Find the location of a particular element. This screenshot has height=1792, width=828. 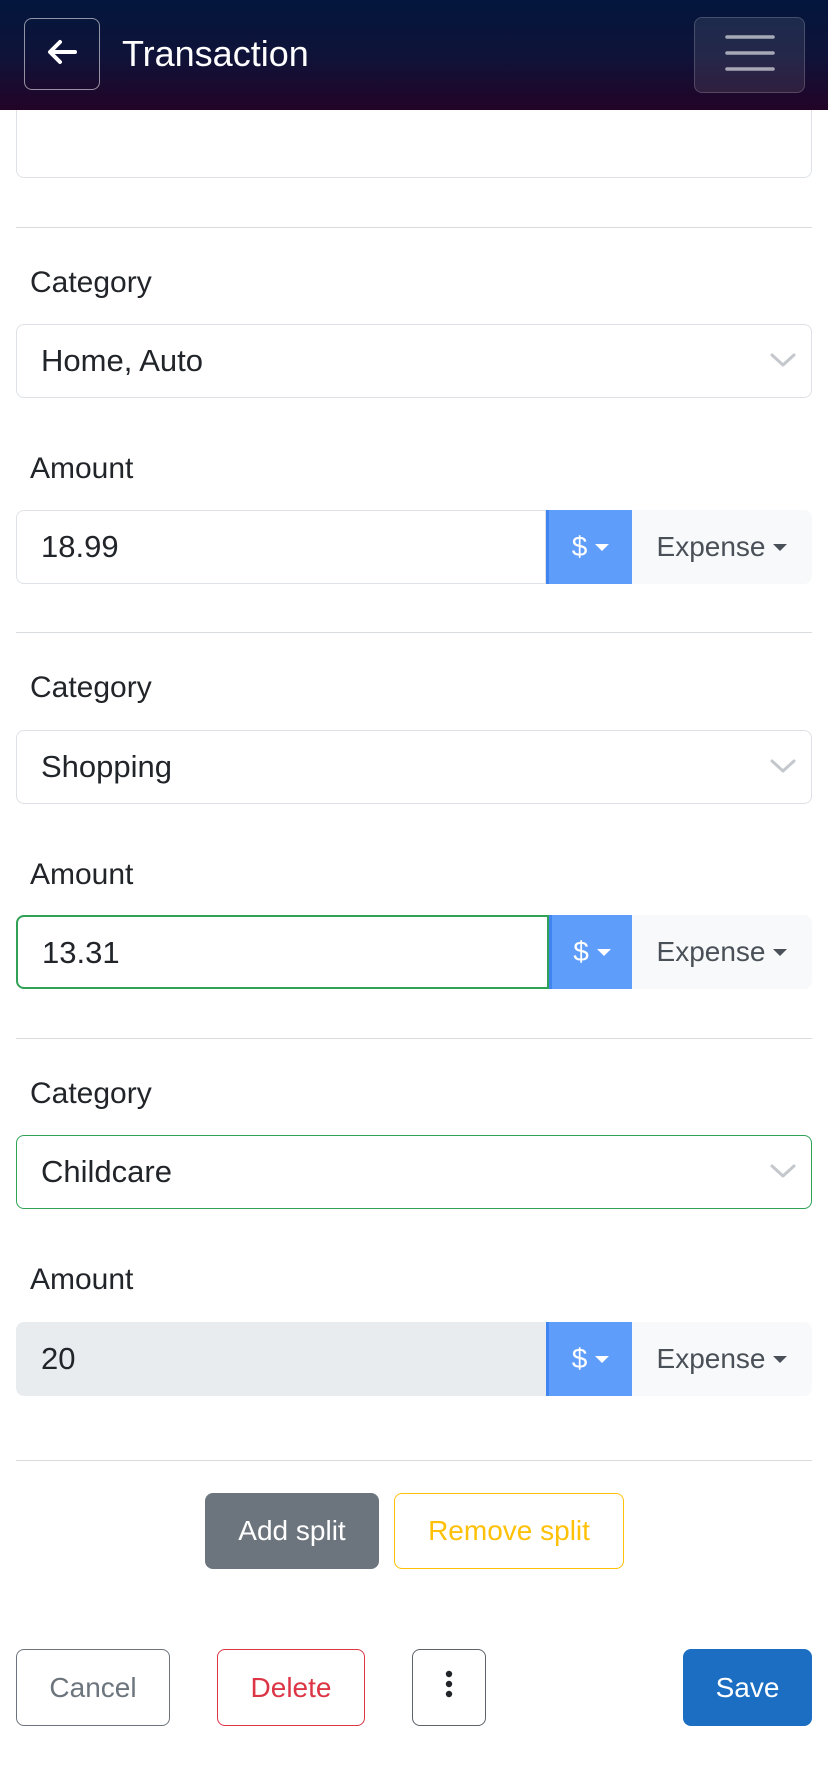

page-title: Transaction is located at coordinates (215, 53).